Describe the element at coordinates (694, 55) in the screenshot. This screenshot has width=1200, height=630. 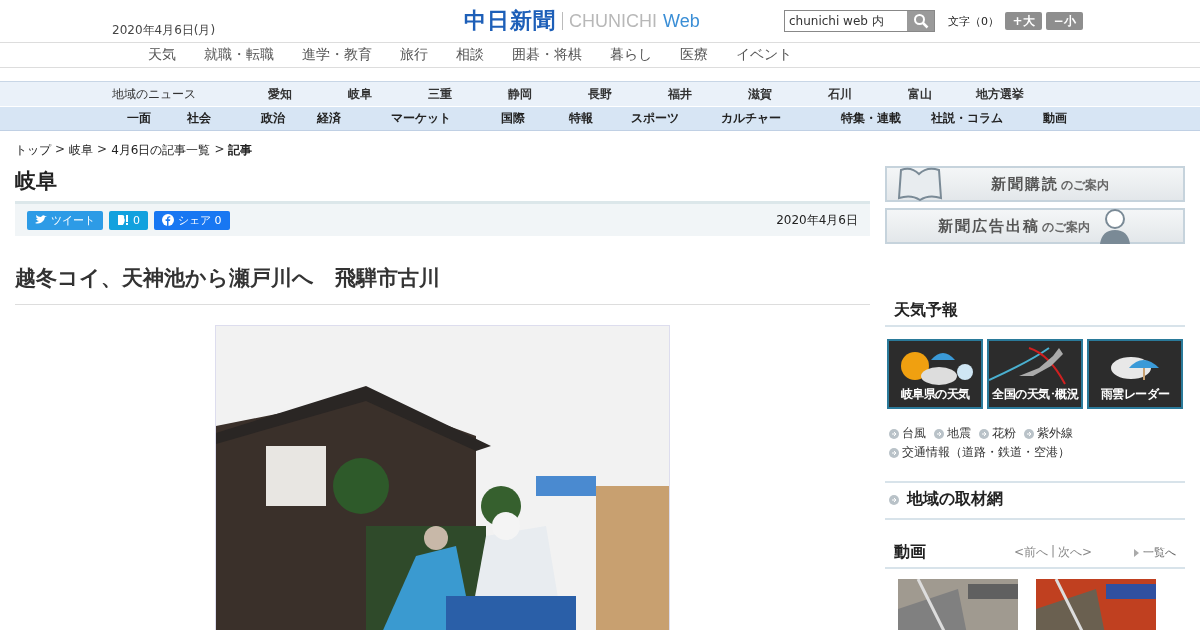
I see `nav-link: 医療` at that location.